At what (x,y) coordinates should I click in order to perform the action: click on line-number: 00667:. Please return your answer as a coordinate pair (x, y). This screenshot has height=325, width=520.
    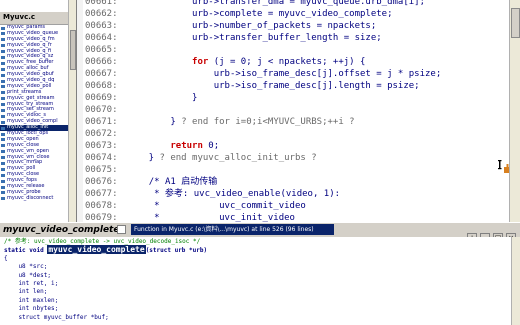
    Looking at the image, I should click on (101, 74).